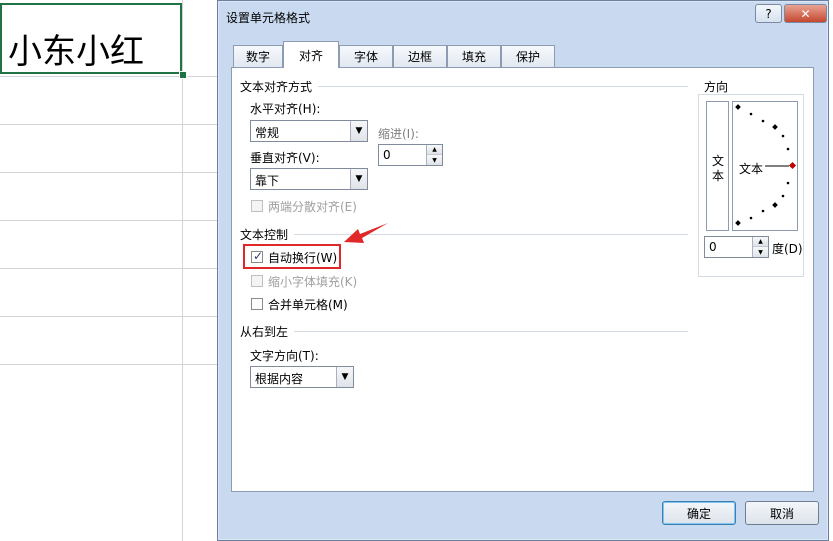 The image size is (833, 541). I want to click on column-divider, so click(182, 270).